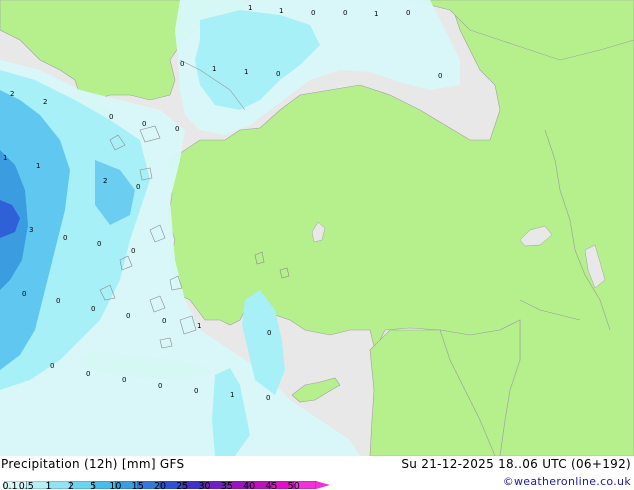 The height and width of the screenshot is (490, 634). What do you see at coordinates (93, 464) in the screenshot?
I see `legend-title: Precipitation (12h) [mm] GFS` at bounding box center [93, 464].